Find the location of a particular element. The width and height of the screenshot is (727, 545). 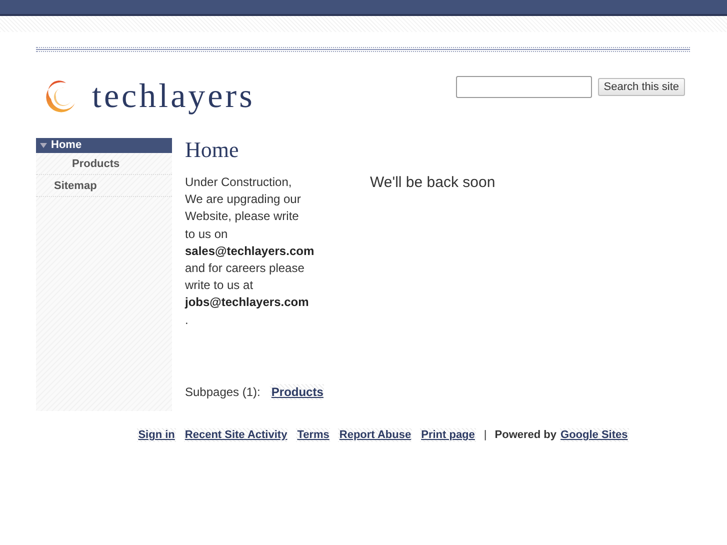

footer-link: Sign in is located at coordinates (156, 435).